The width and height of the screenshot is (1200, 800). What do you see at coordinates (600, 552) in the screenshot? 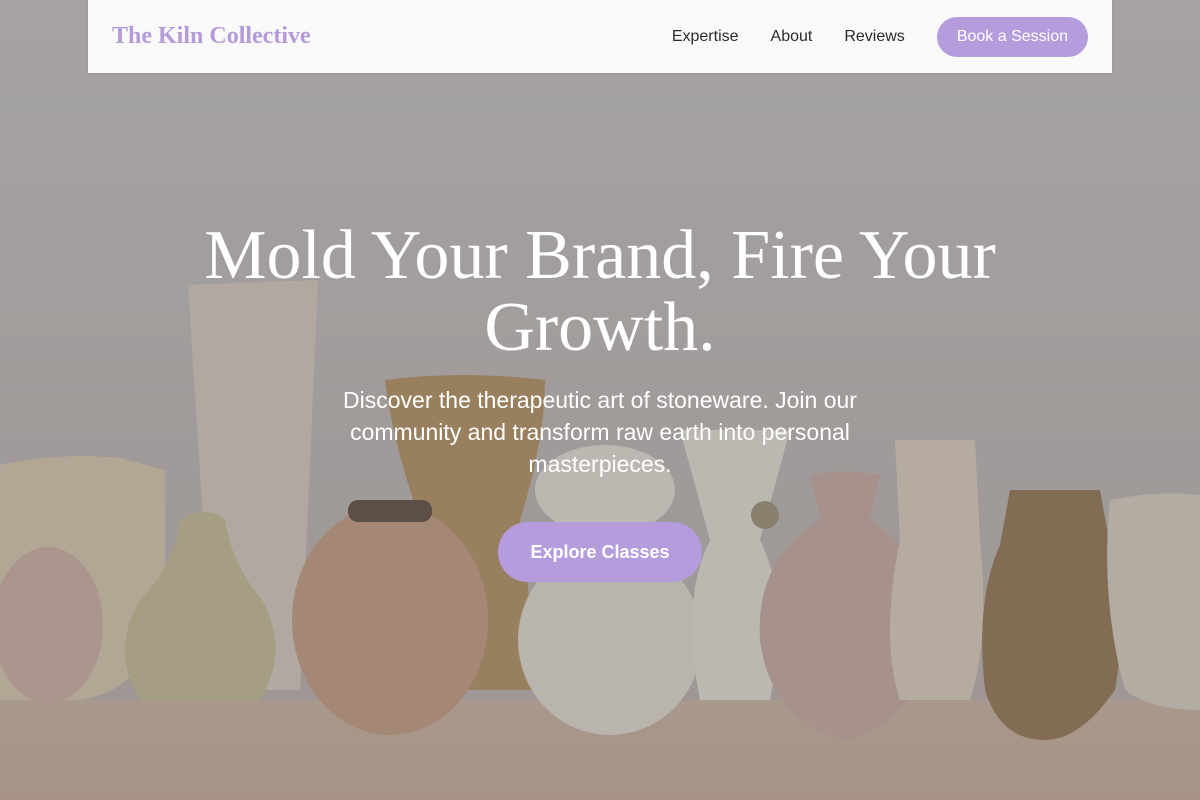
I see `explore-classes-button: Explore Classes` at bounding box center [600, 552].